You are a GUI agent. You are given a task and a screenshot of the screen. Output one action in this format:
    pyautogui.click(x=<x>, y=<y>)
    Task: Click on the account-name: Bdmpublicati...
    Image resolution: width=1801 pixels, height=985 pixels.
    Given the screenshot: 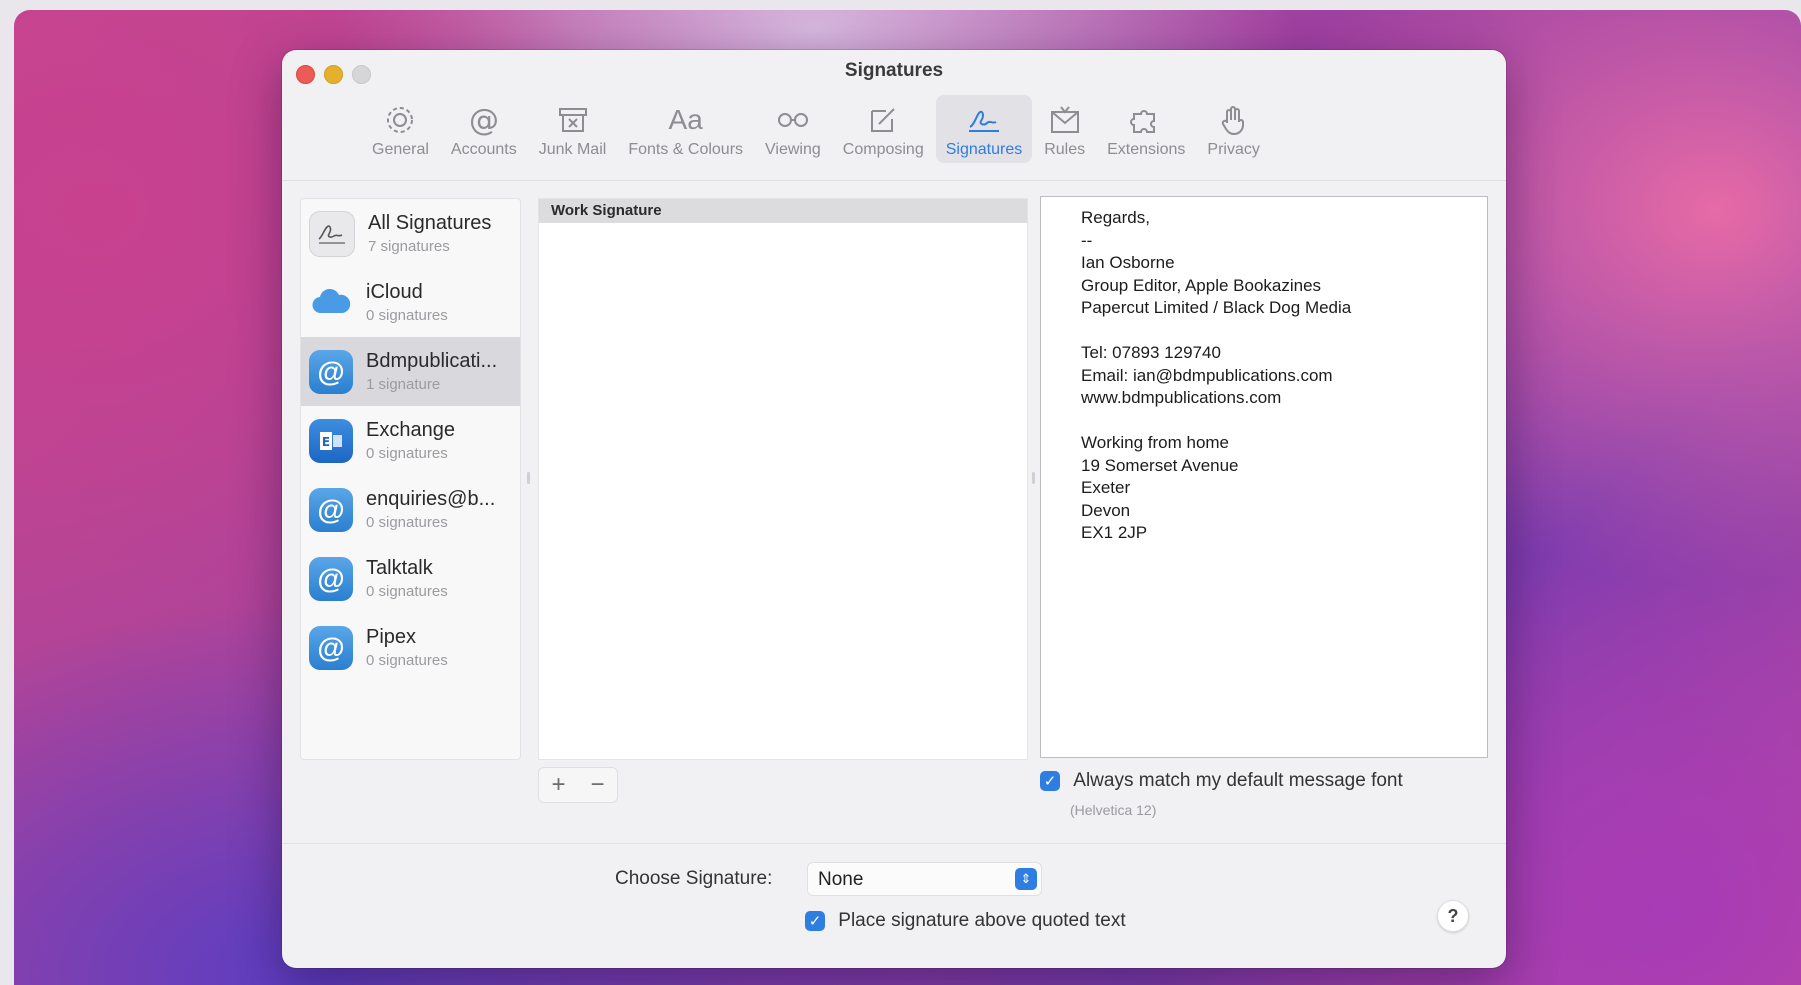 What is the action you would take?
    pyautogui.click(x=432, y=361)
    